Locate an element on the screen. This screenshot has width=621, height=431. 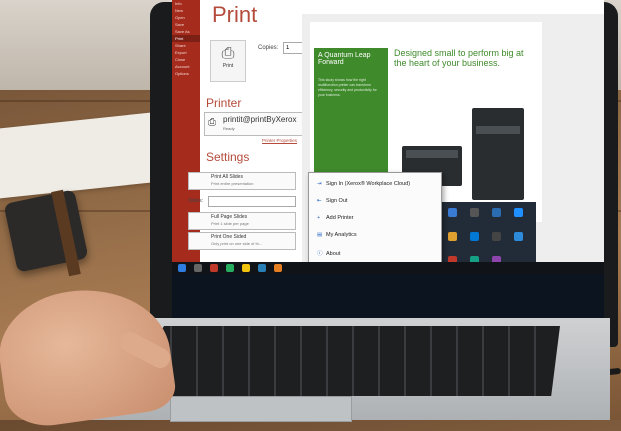
copies-control: Copies: is located at coordinates (283, 48).